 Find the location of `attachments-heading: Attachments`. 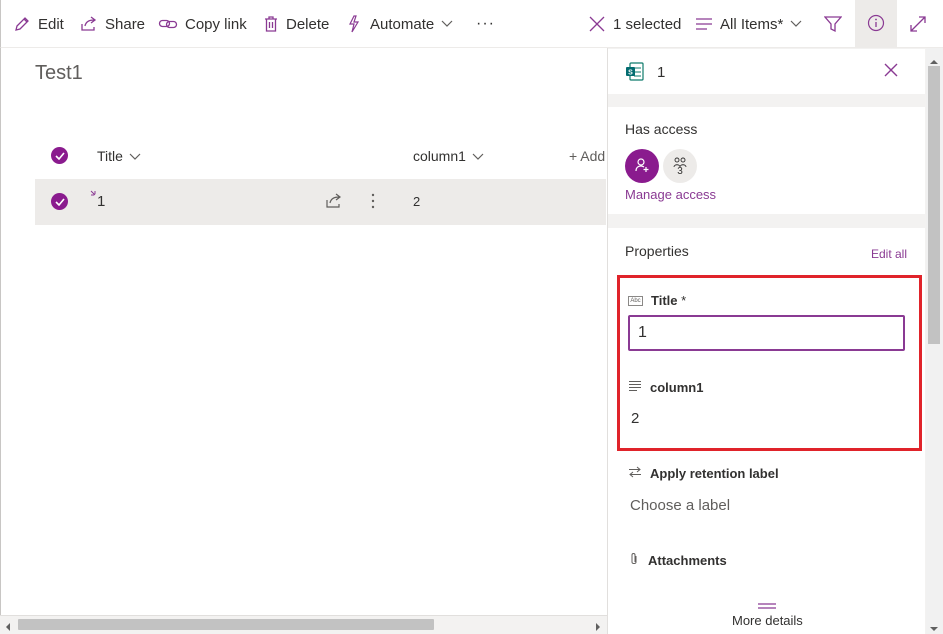

attachments-heading: Attachments is located at coordinates (677, 560).